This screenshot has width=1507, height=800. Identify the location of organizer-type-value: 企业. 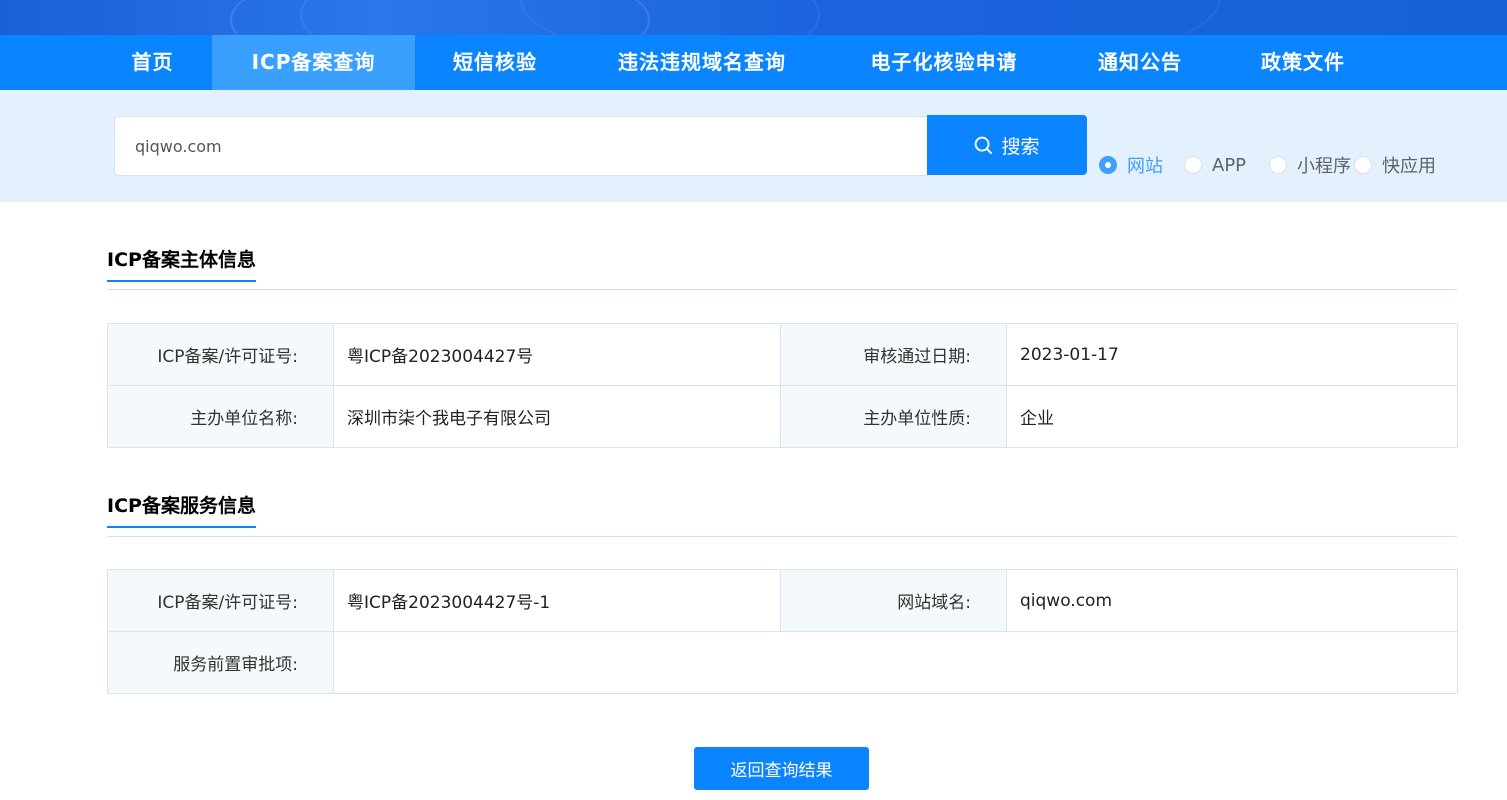
(1232, 416).